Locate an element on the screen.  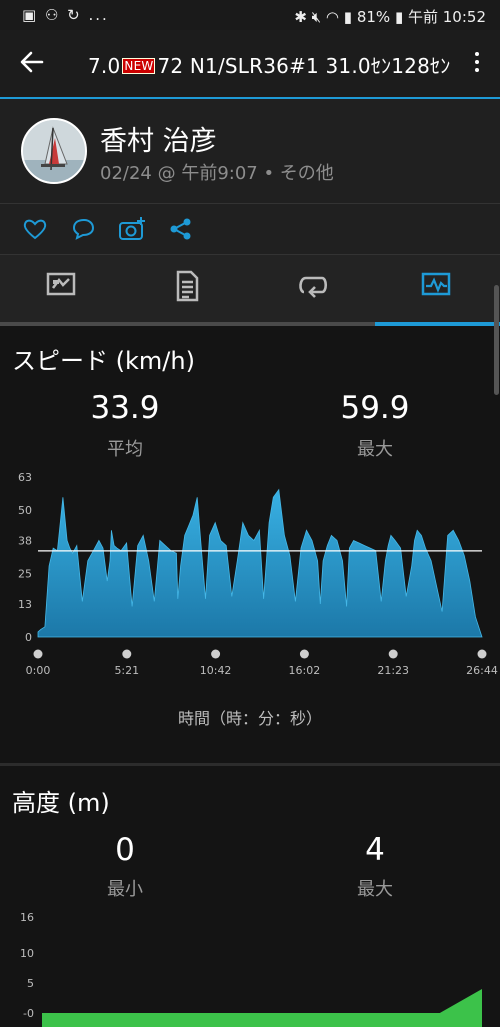
app-bar: 7.0 NEW 72 N1/SLR36#1 31.0ｾﾝ128ｾﾝ is located at coordinates (250, 64).